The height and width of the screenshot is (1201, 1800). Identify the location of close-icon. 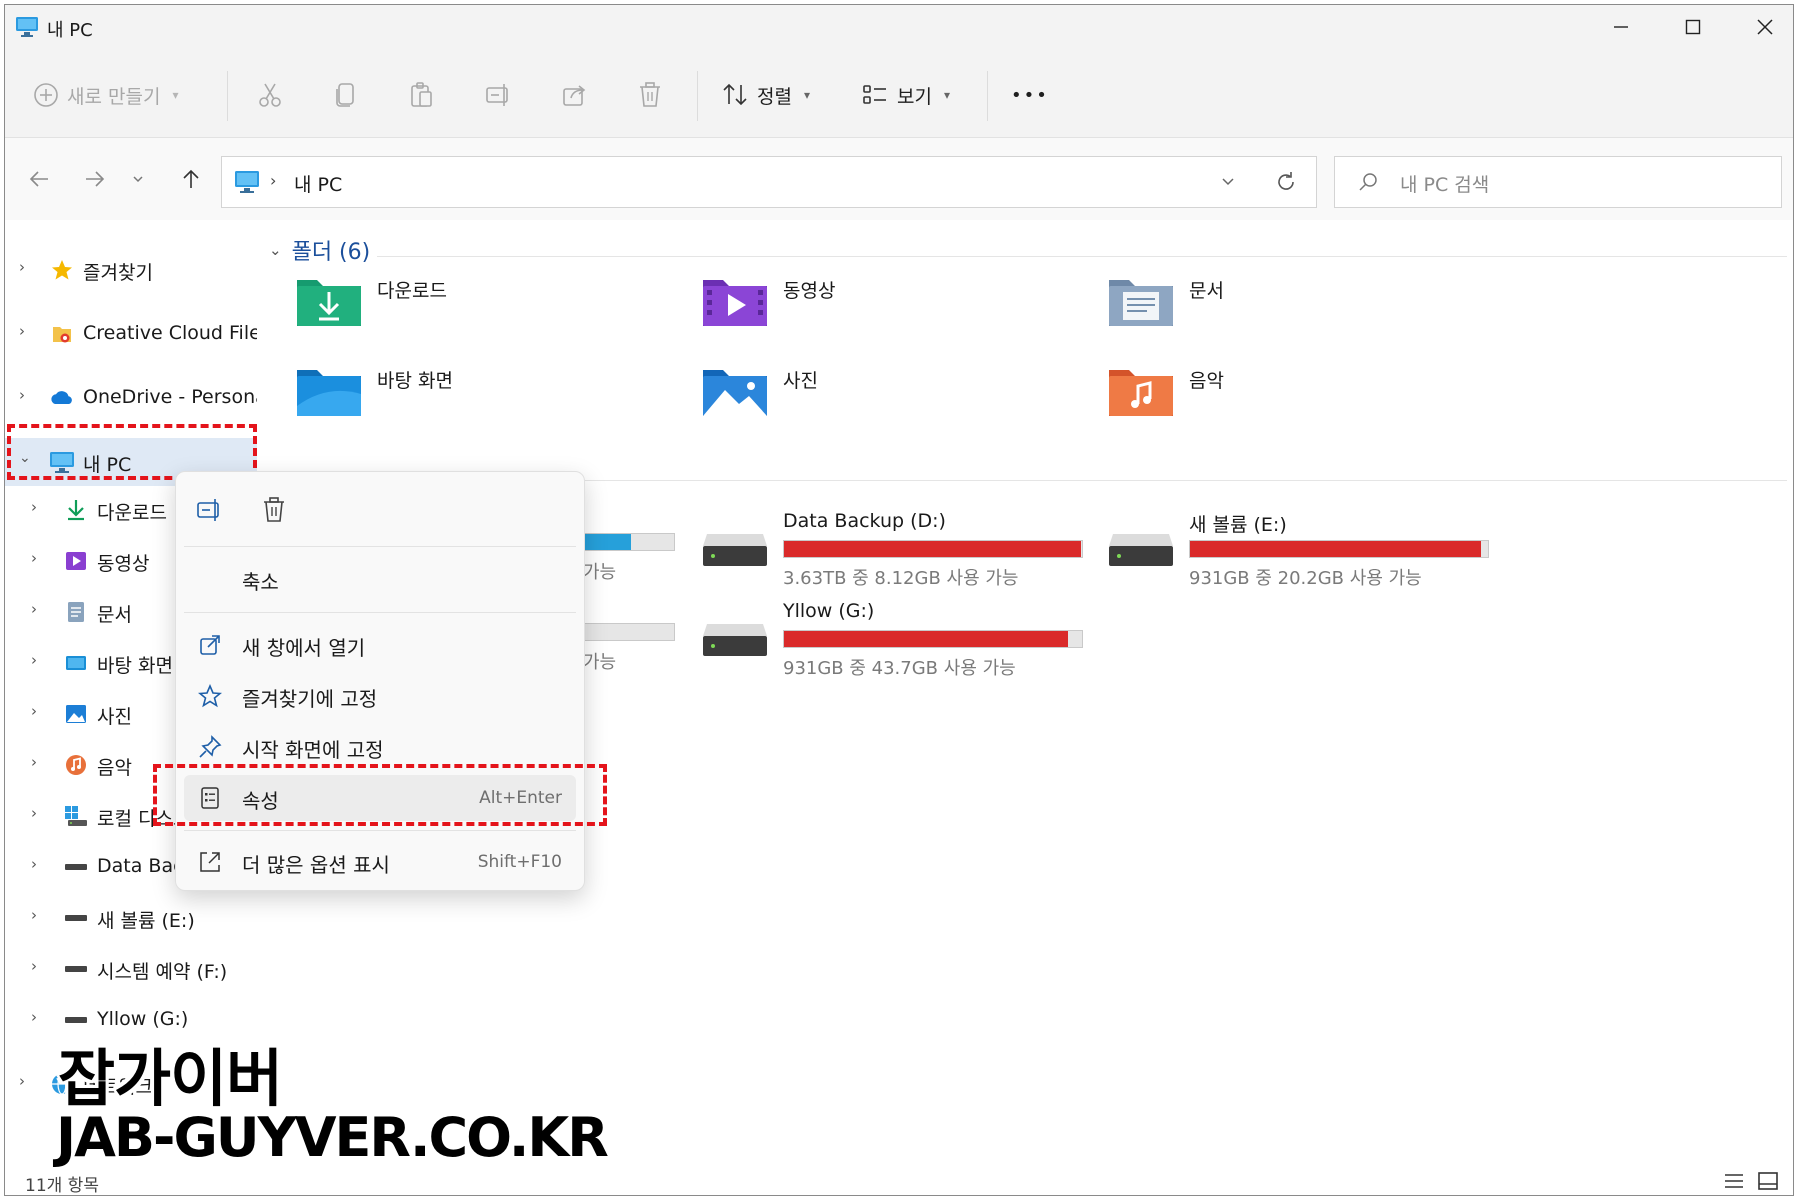
(1765, 27).